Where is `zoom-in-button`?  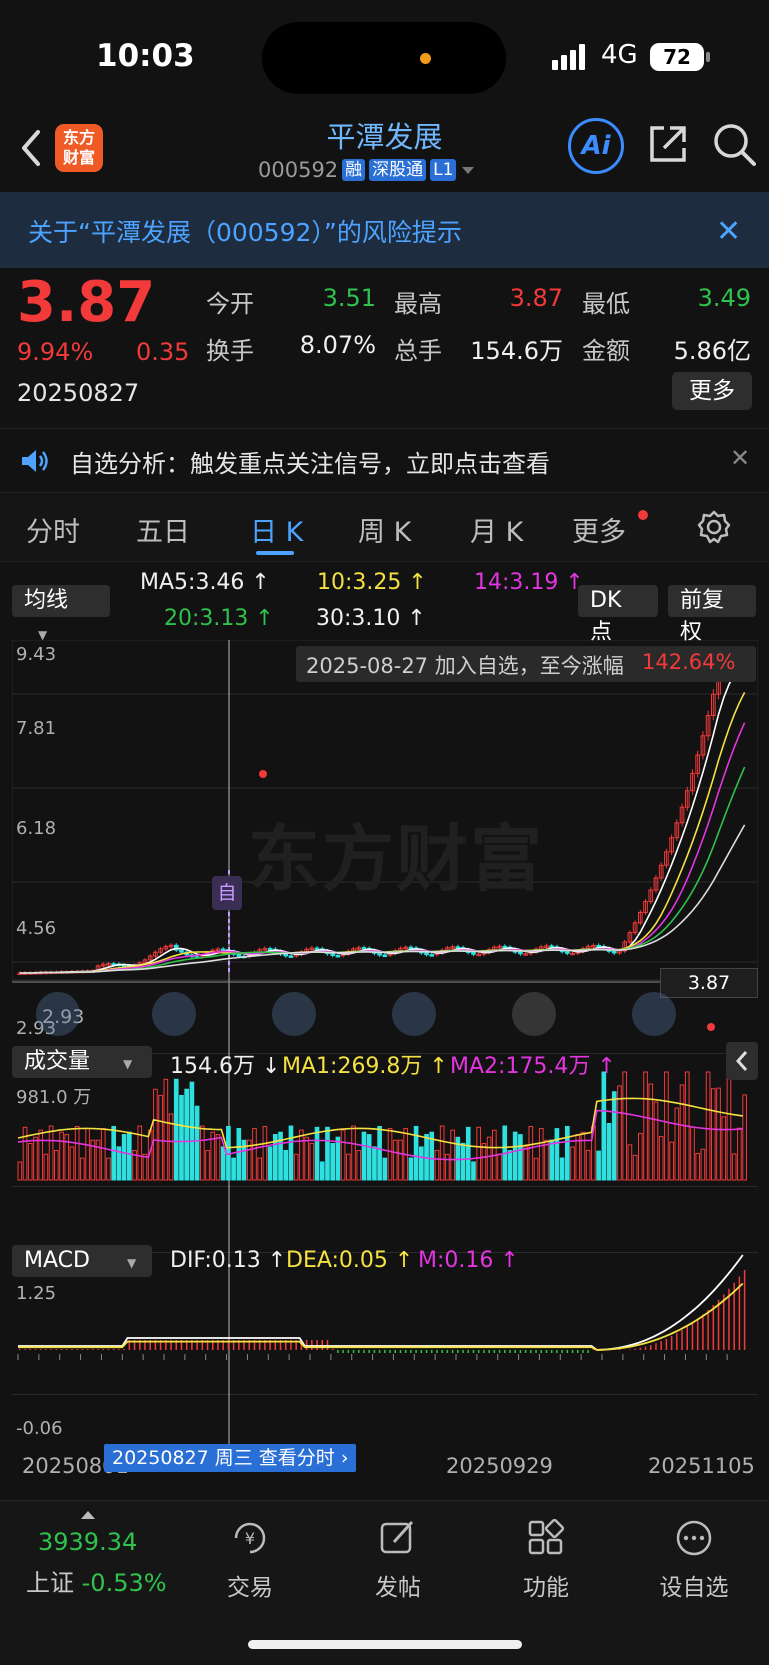
zoom-in-button is located at coordinates (294, 1014).